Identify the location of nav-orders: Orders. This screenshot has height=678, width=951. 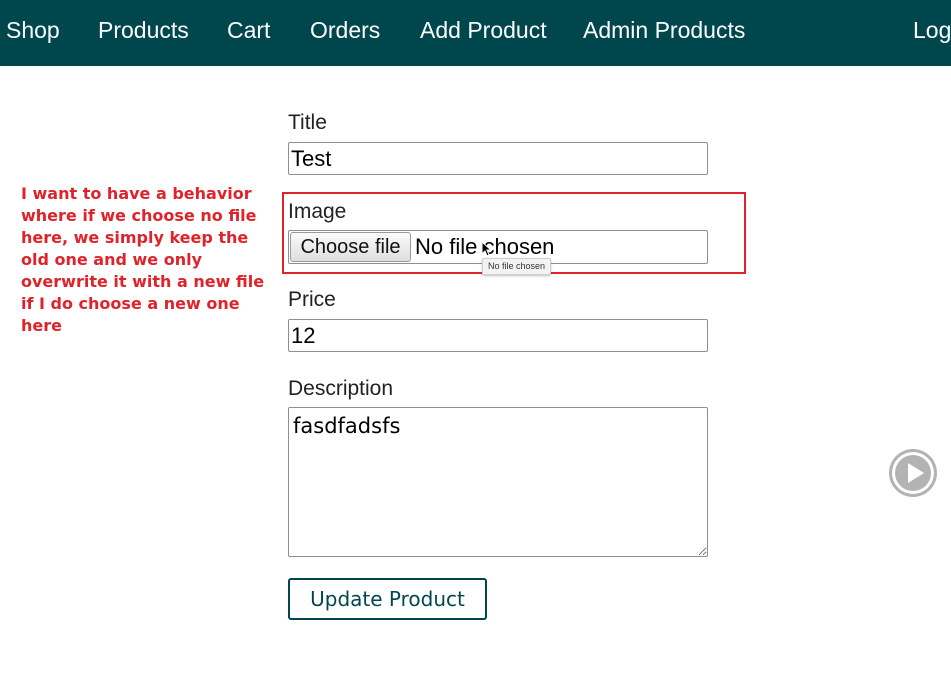
(345, 30).